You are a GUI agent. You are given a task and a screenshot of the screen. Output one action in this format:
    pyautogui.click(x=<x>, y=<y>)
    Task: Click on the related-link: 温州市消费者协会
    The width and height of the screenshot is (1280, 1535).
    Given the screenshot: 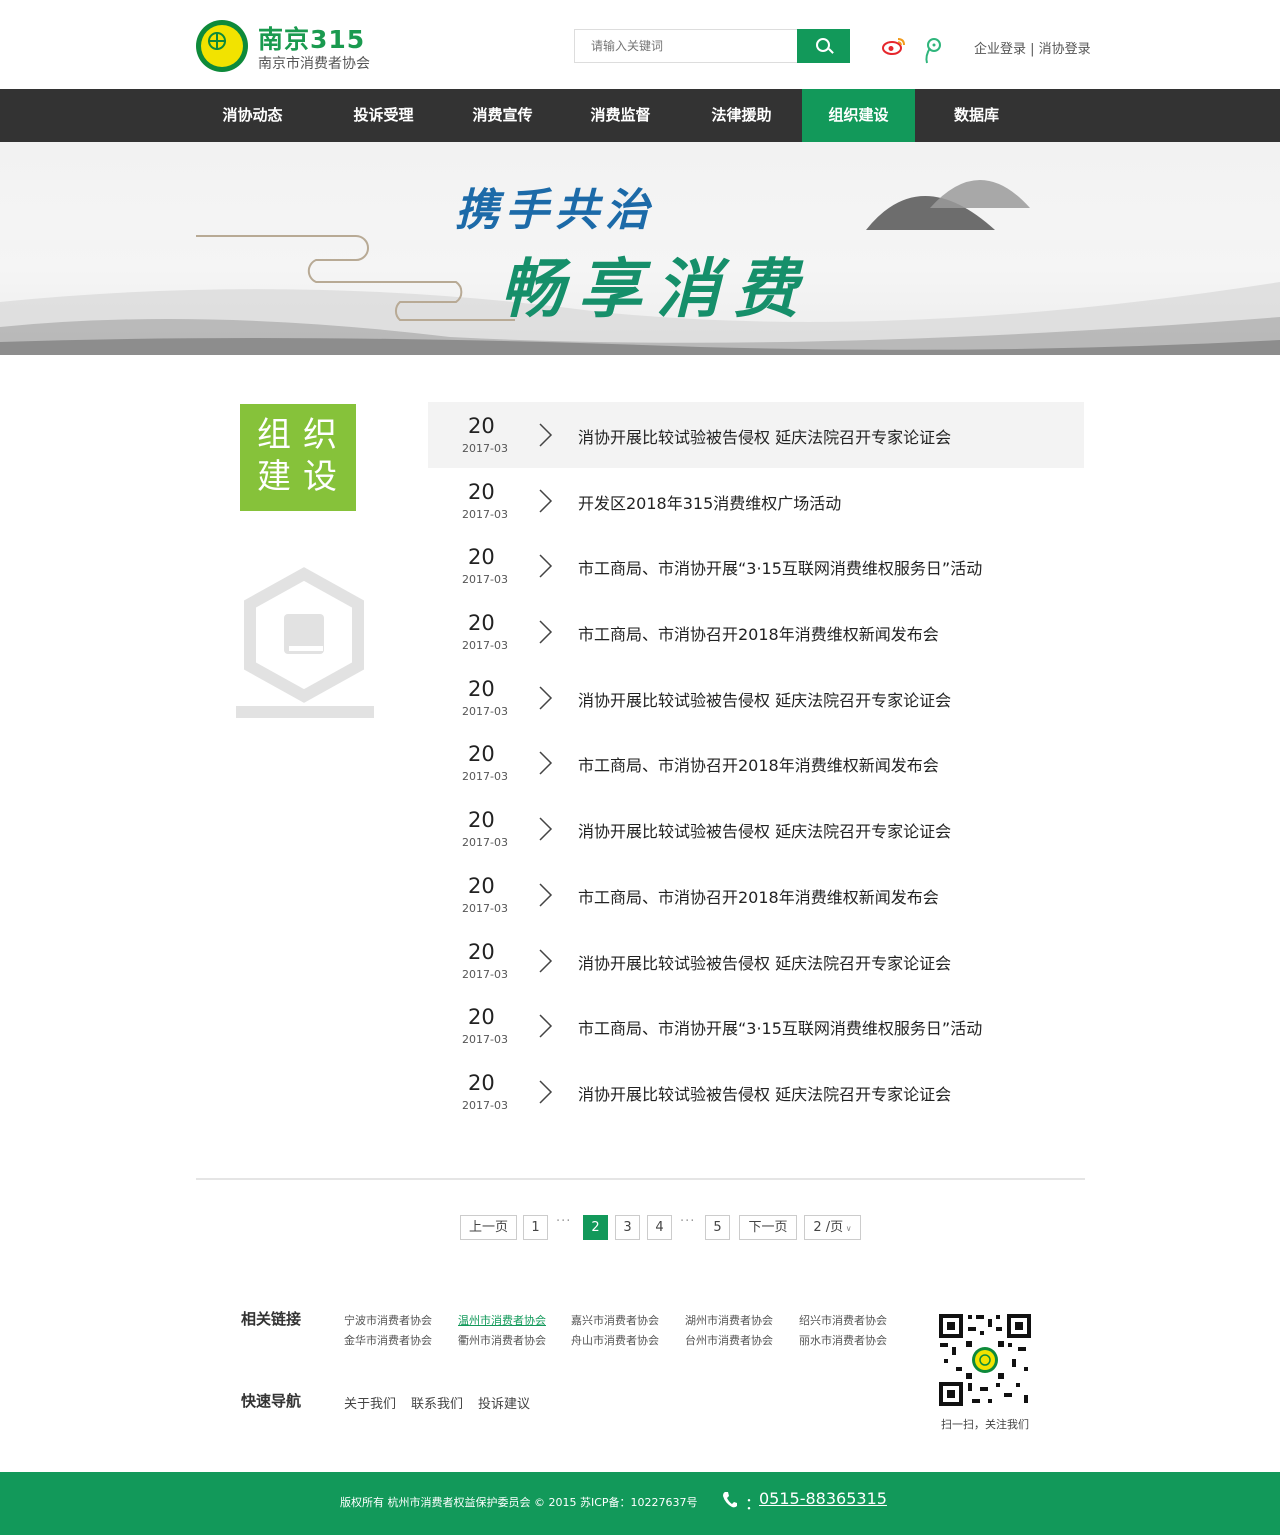 What is the action you would take?
    pyautogui.click(x=502, y=1320)
    